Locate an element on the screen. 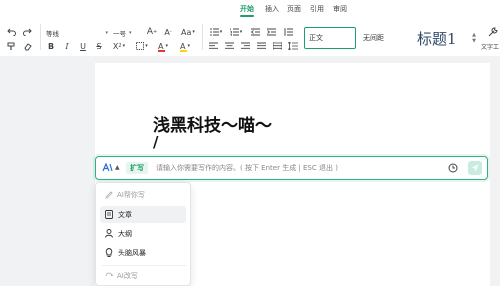 The width and height of the screenshot is (500, 286). change-case-label: Aa is located at coordinates (186, 32).